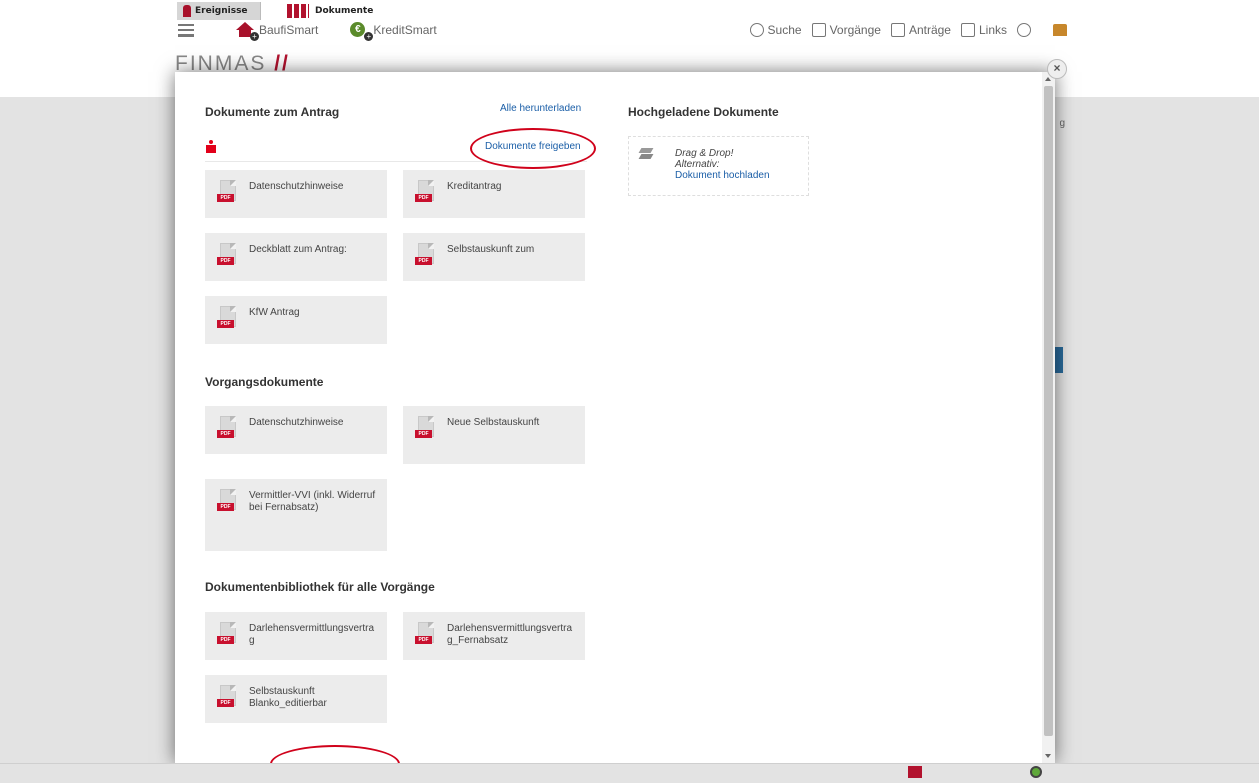 Image resolution: width=1259 pixels, height=783 pixels. I want to click on download-all-link: Alle herunterladen, so click(540, 108).